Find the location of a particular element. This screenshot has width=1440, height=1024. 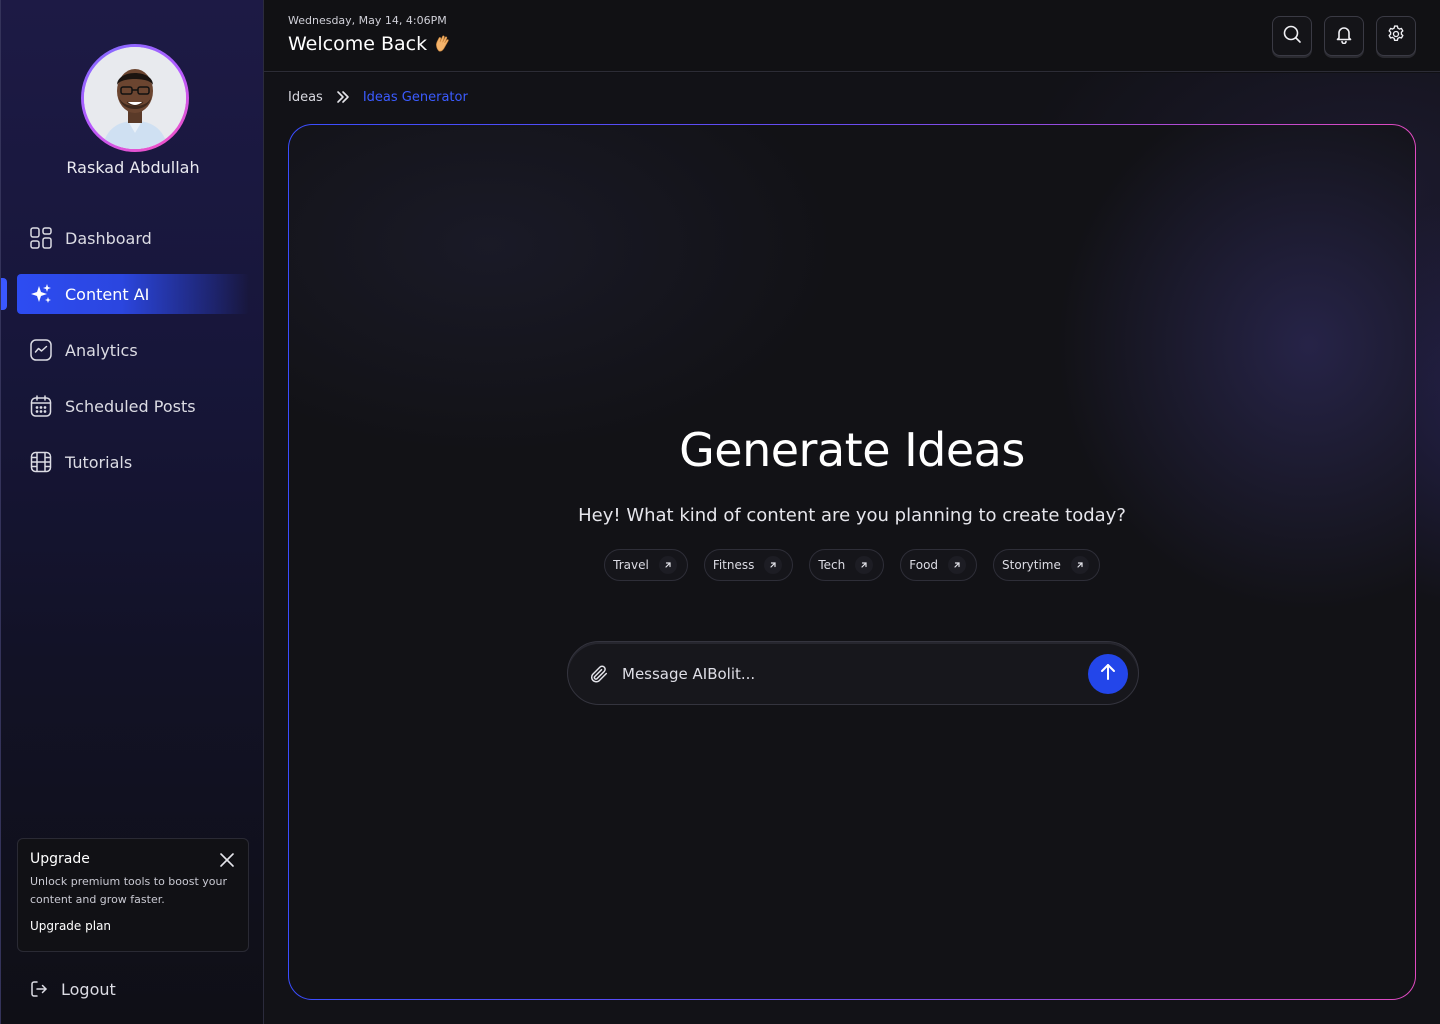

send-button is located at coordinates (1108, 674).